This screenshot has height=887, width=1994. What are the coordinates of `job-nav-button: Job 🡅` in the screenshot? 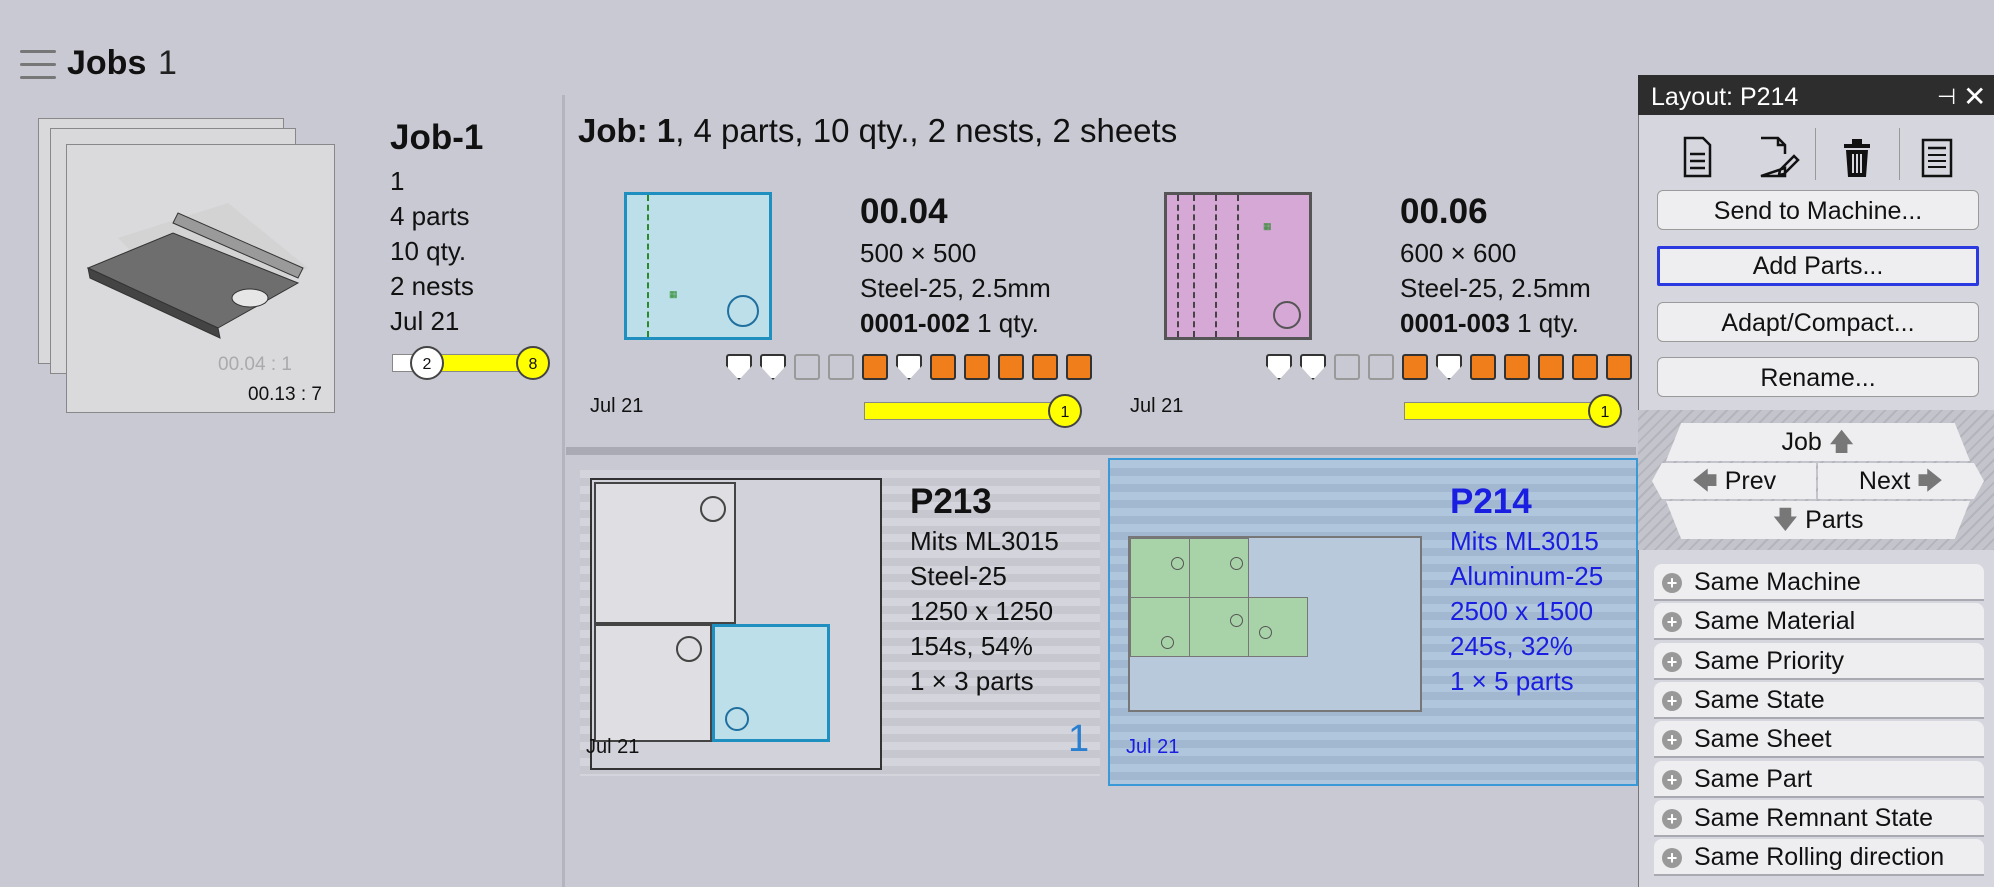 It's located at (1818, 442).